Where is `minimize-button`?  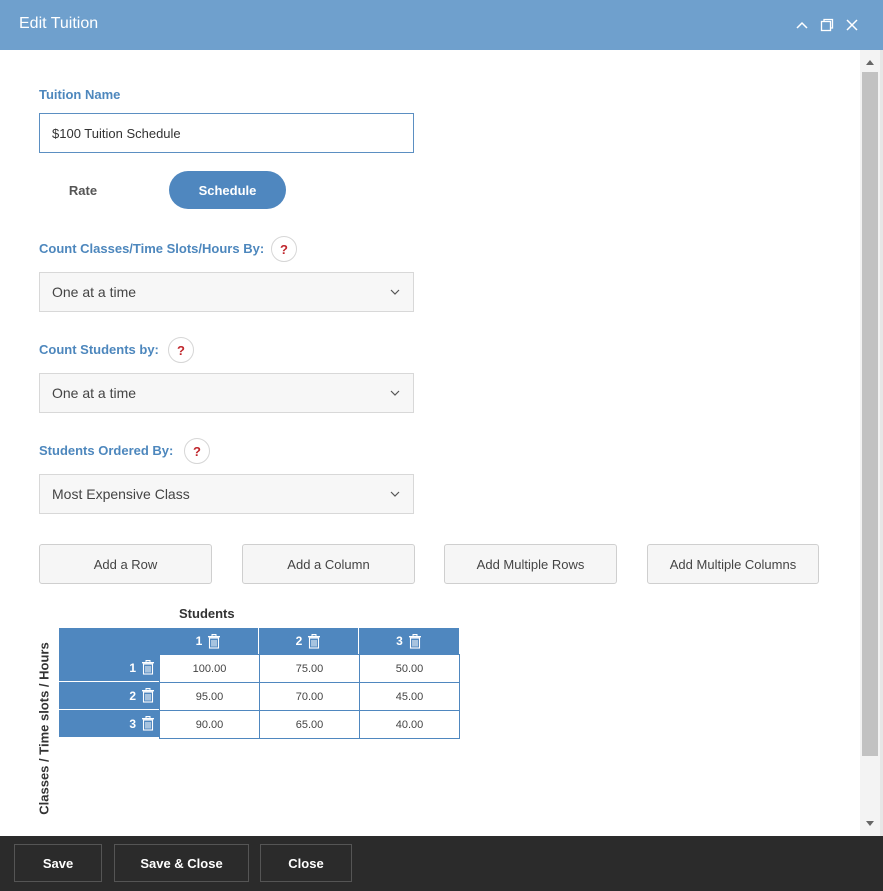 minimize-button is located at coordinates (802, 25).